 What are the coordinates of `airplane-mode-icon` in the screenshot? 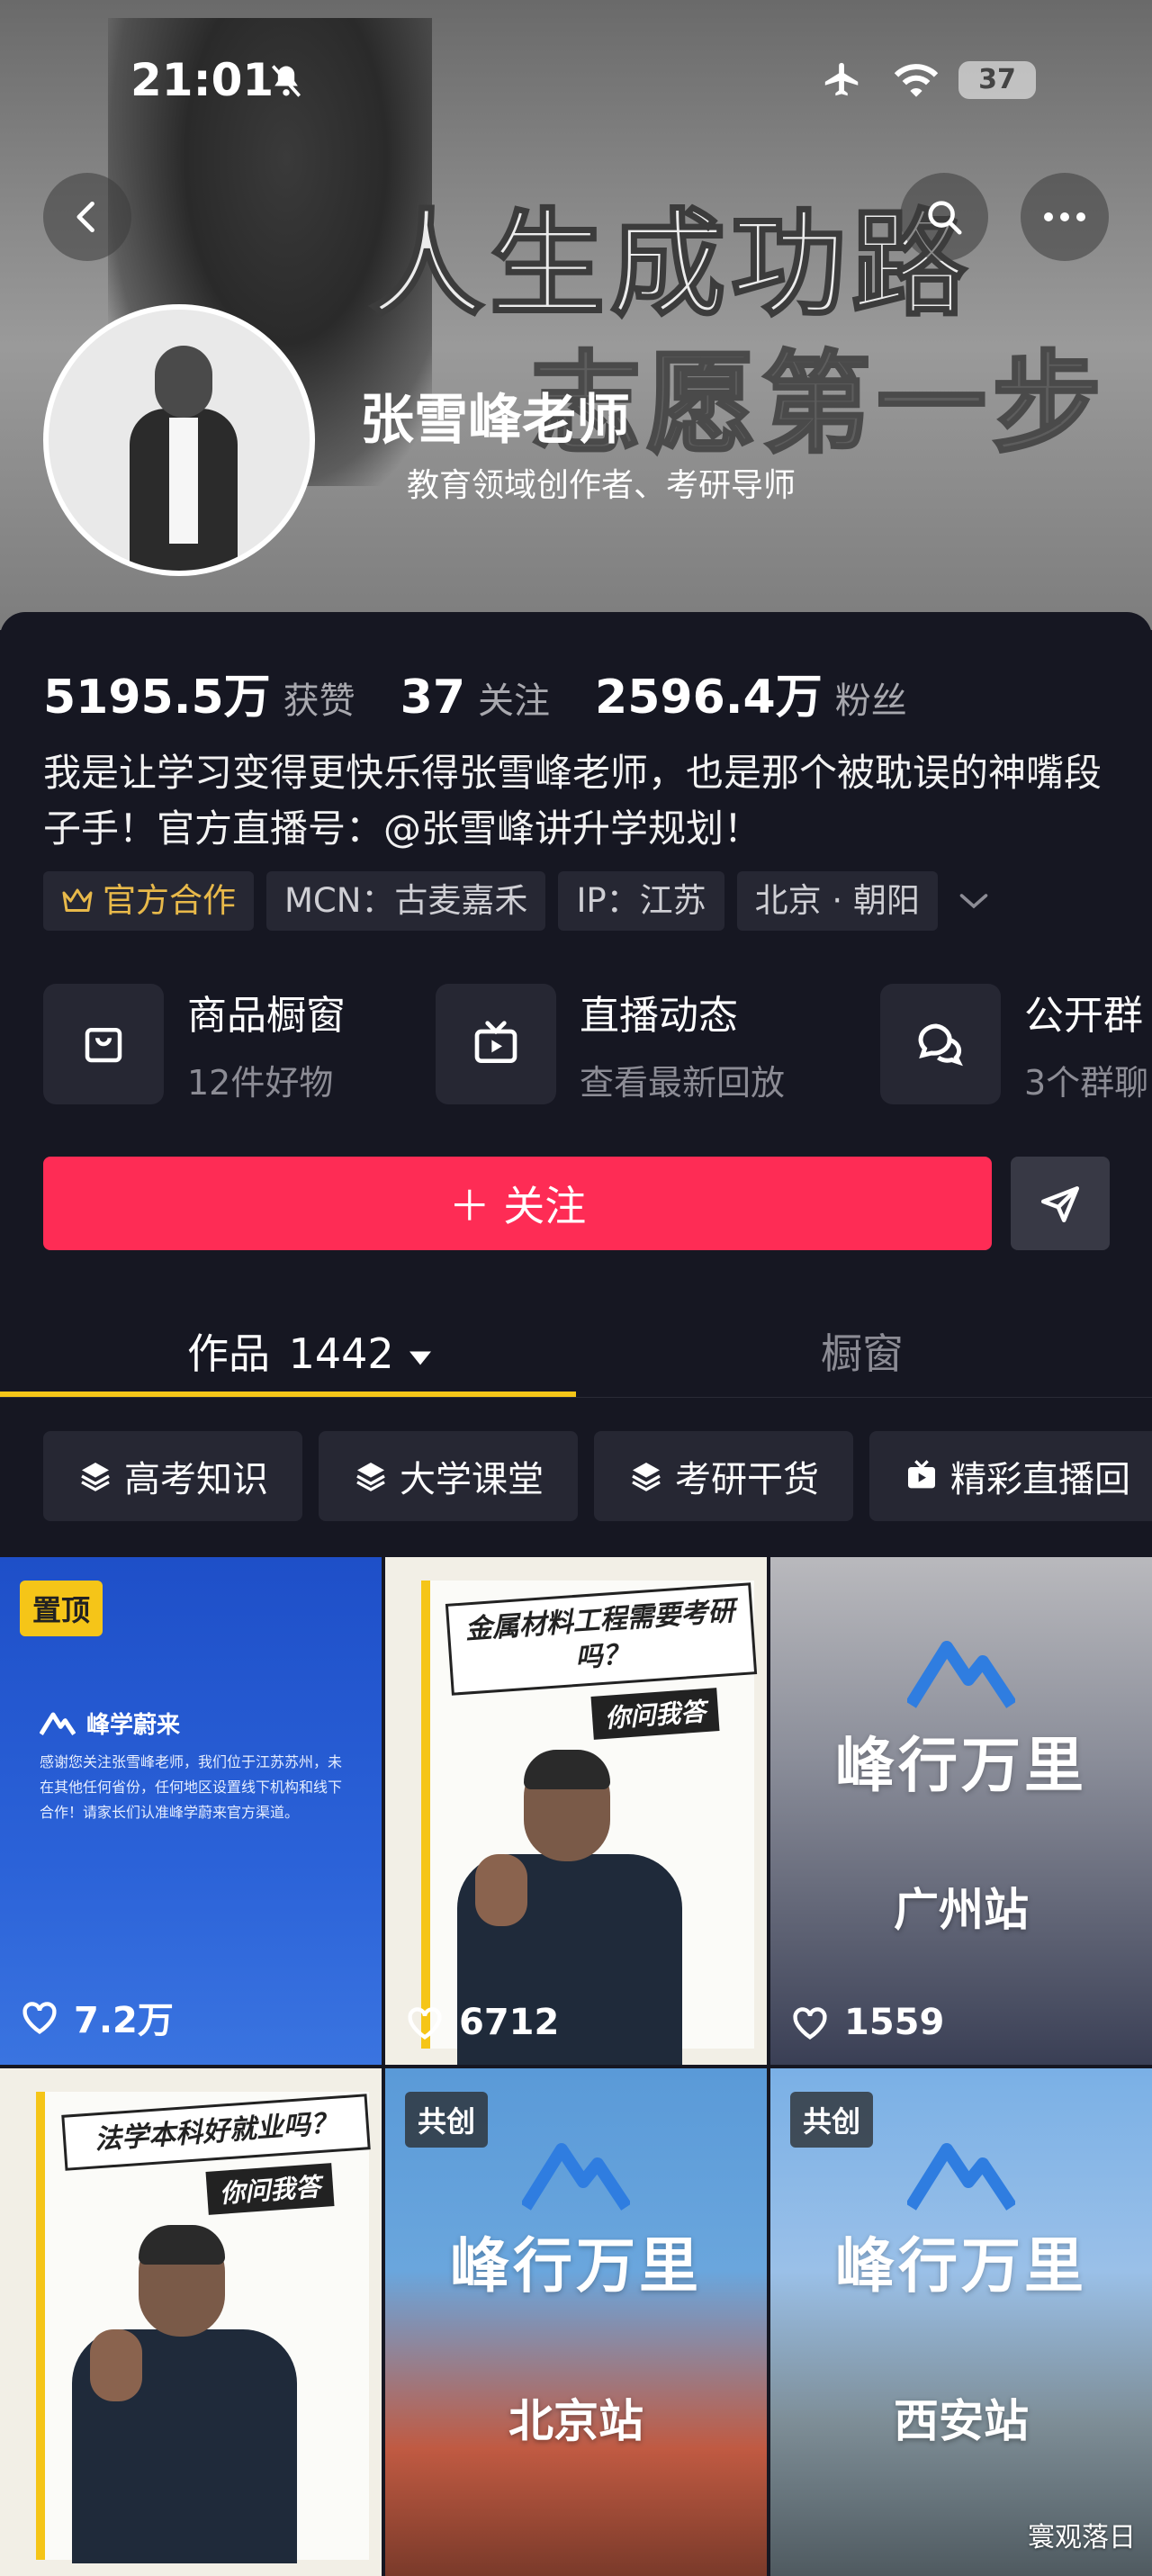 It's located at (843, 81).